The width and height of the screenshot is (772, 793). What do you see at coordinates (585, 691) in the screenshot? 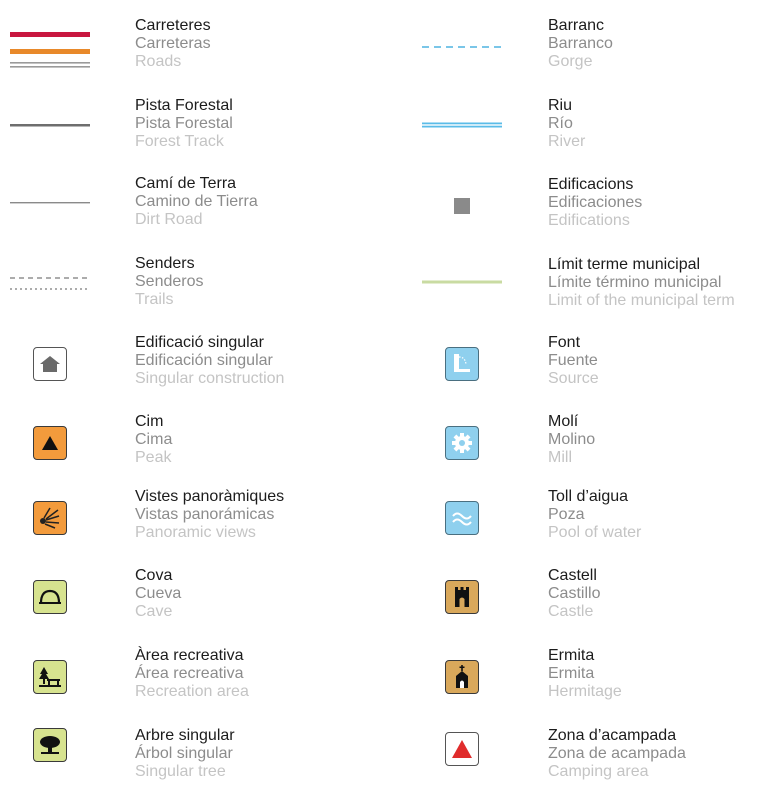
I see `label-english: Hermitage` at bounding box center [585, 691].